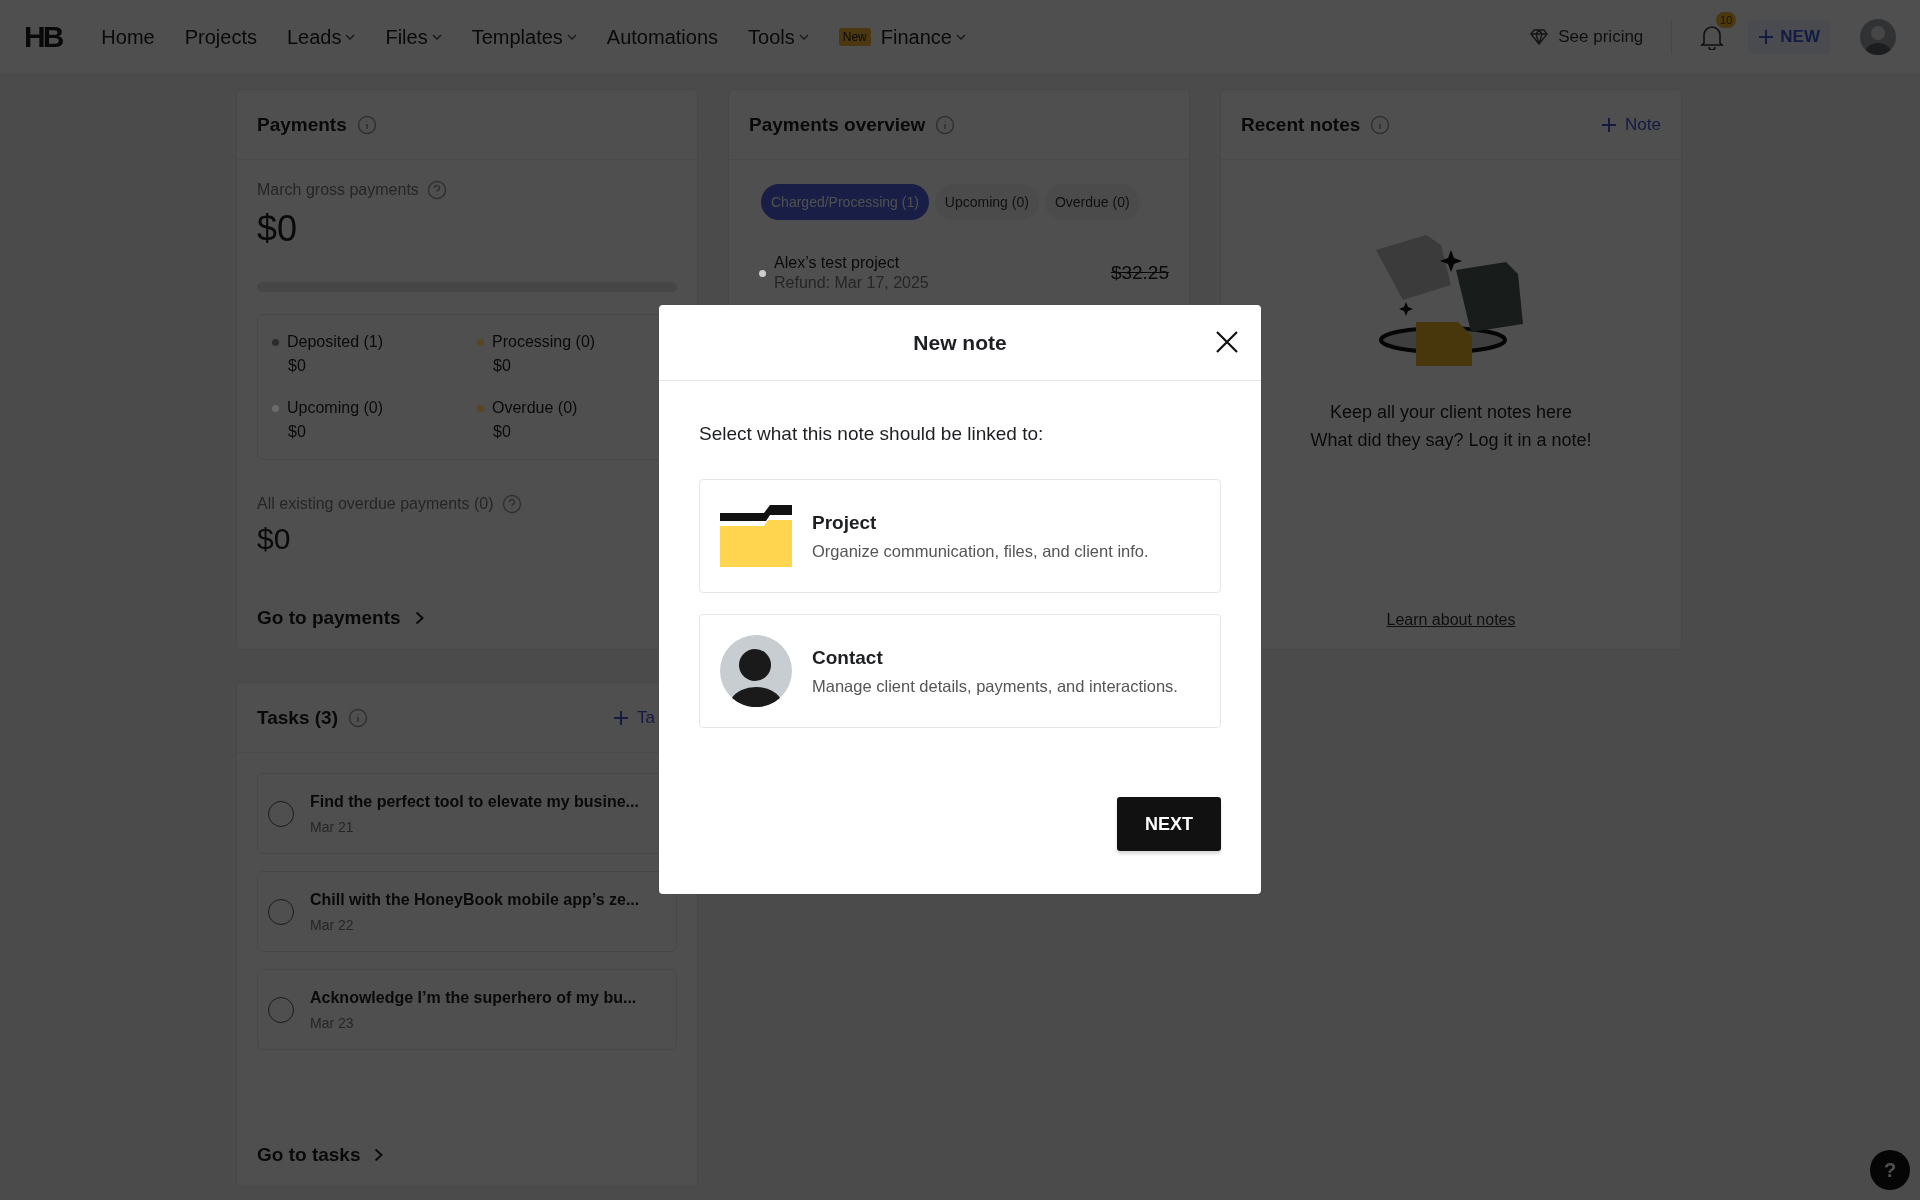  What do you see at coordinates (1712, 37) in the screenshot?
I see `bell-icon` at bounding box center [1712, 37].